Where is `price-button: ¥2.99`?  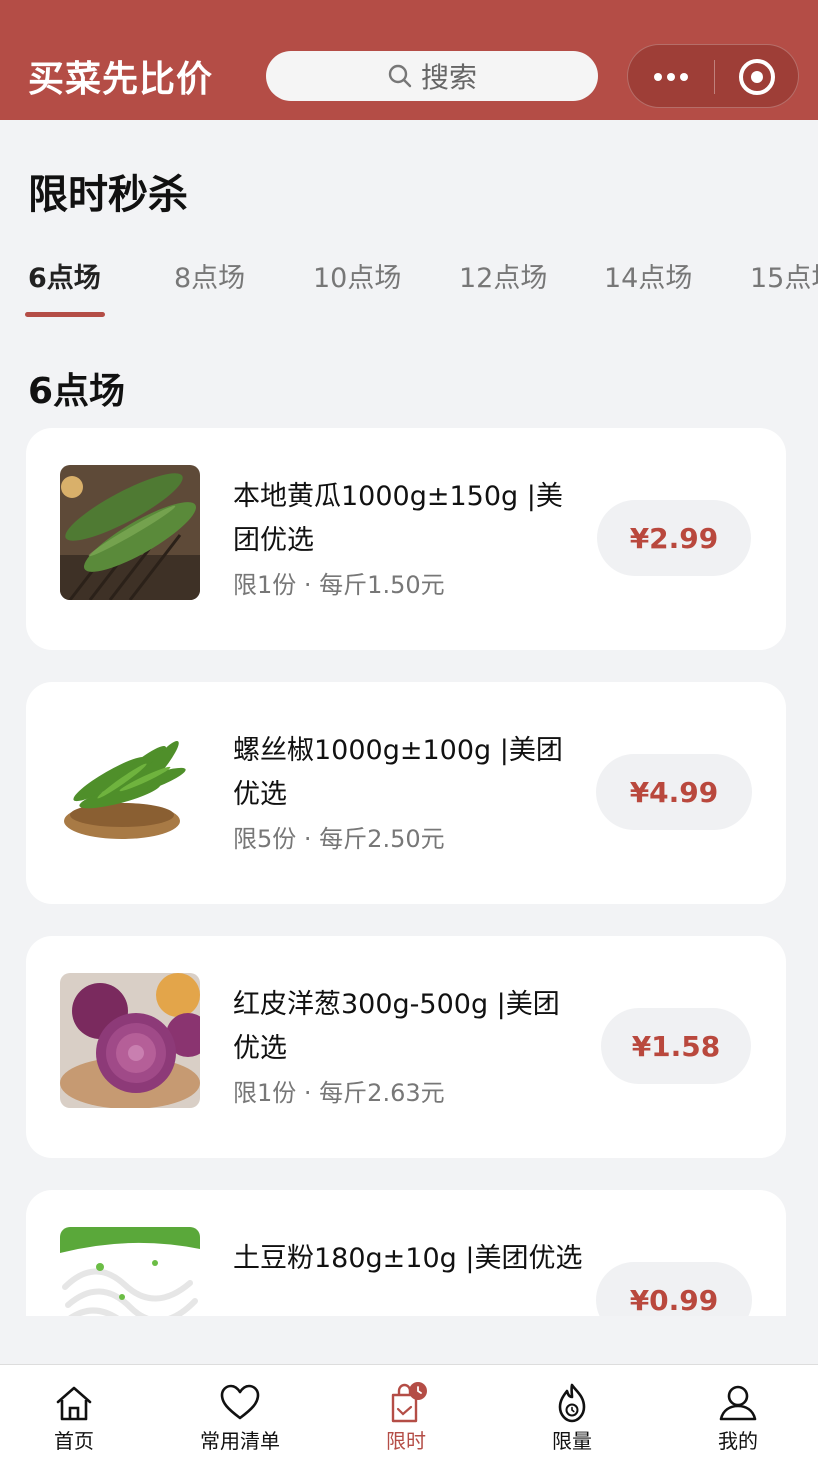 price-button: ¥2.99 is located at coordinates (674, 538).